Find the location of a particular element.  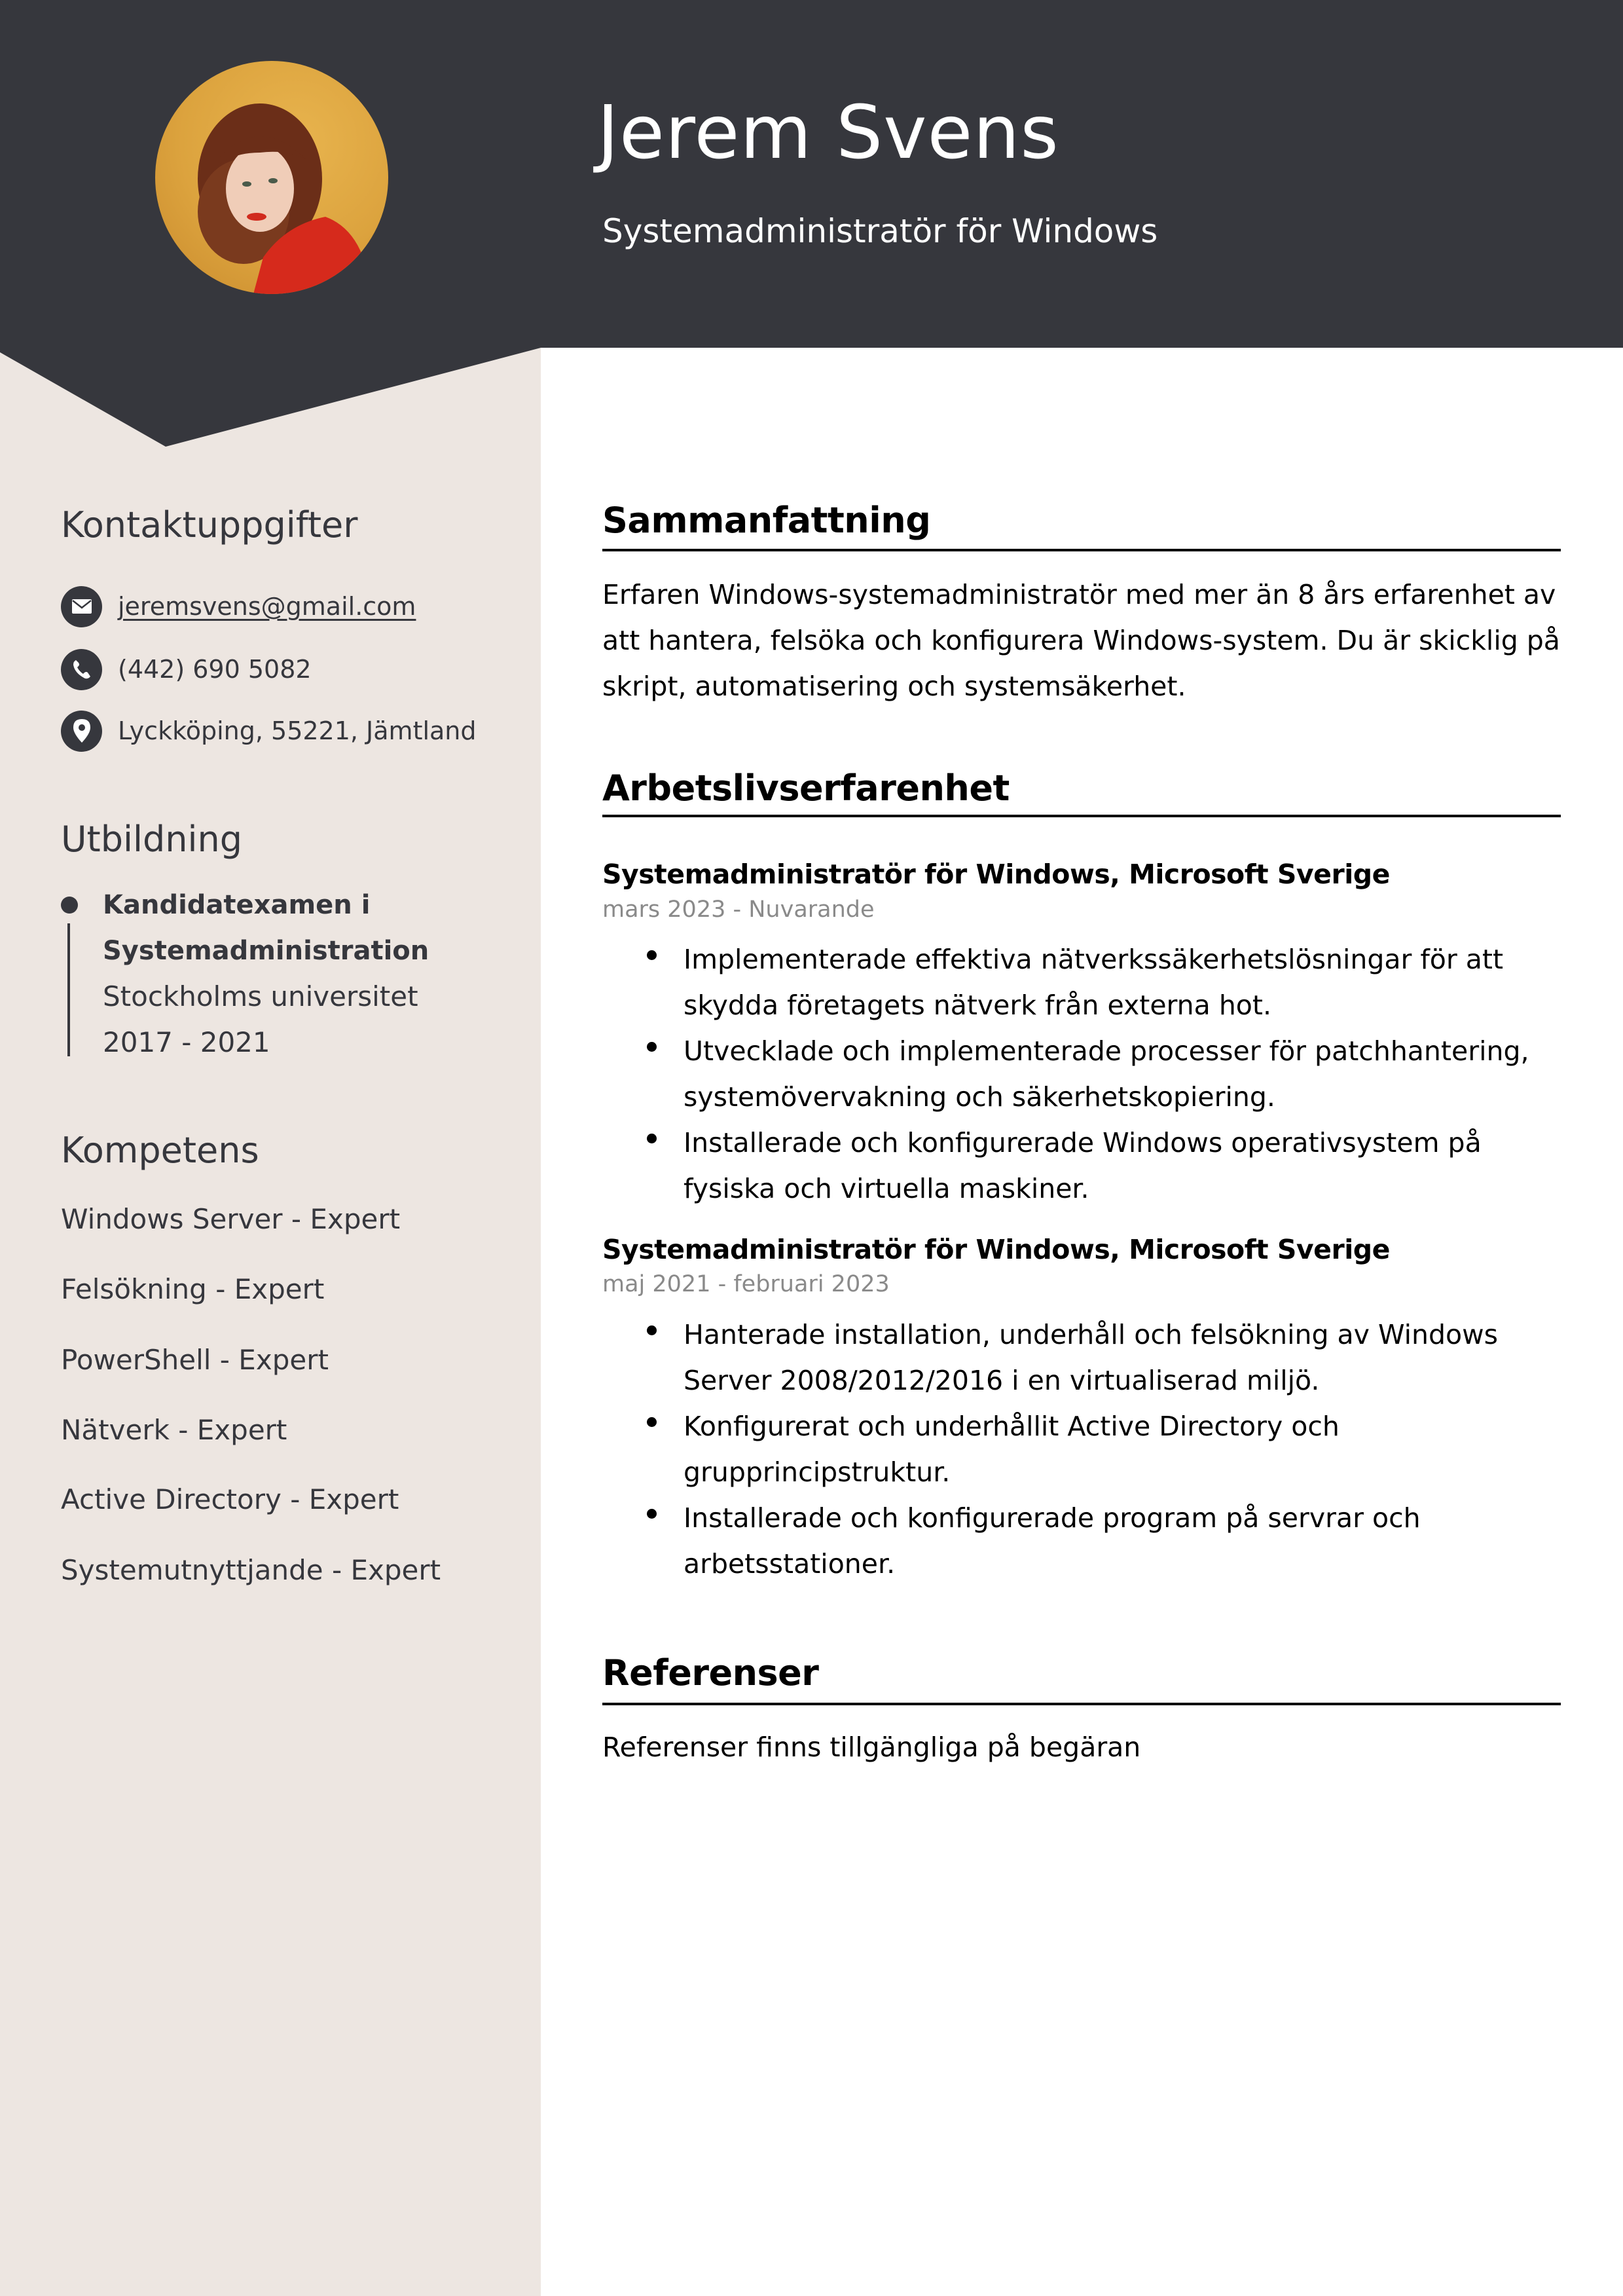

phone-icon is located at coordinates (81, 669).